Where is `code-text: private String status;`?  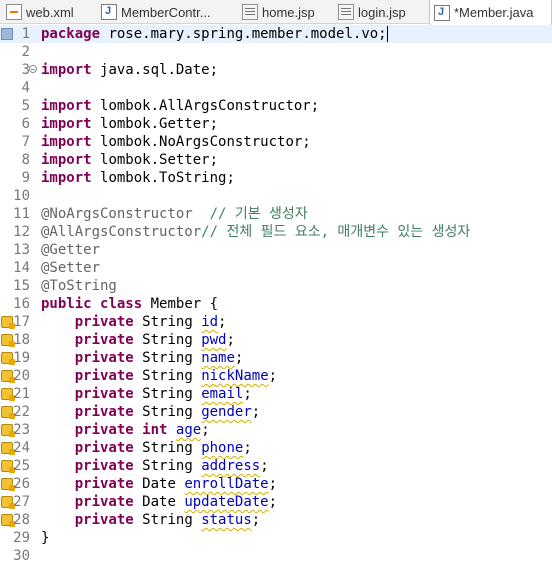 code-text: private String status; is located at coordinates (150, 520).